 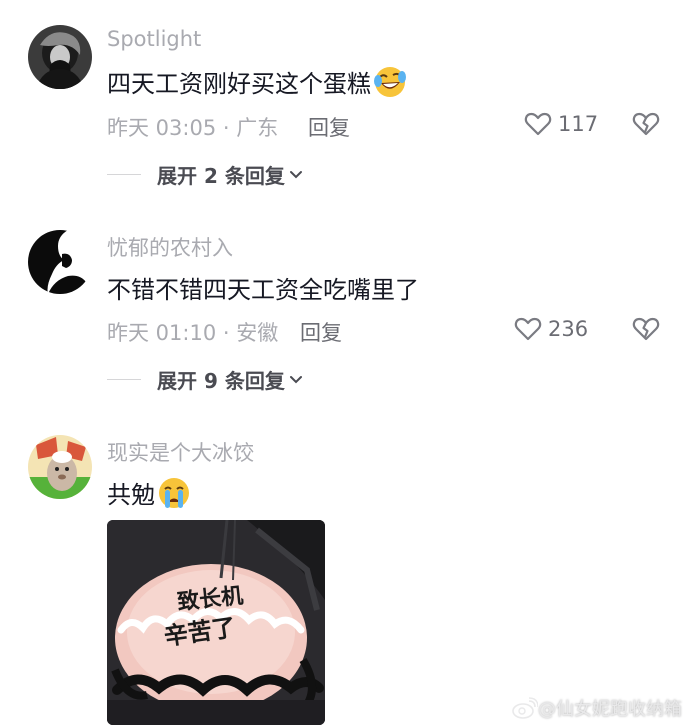 What do you see at coordinates (174, 493) in the screenshot?
I see `crying-emoji-icon` at bounding box center [174, 493].